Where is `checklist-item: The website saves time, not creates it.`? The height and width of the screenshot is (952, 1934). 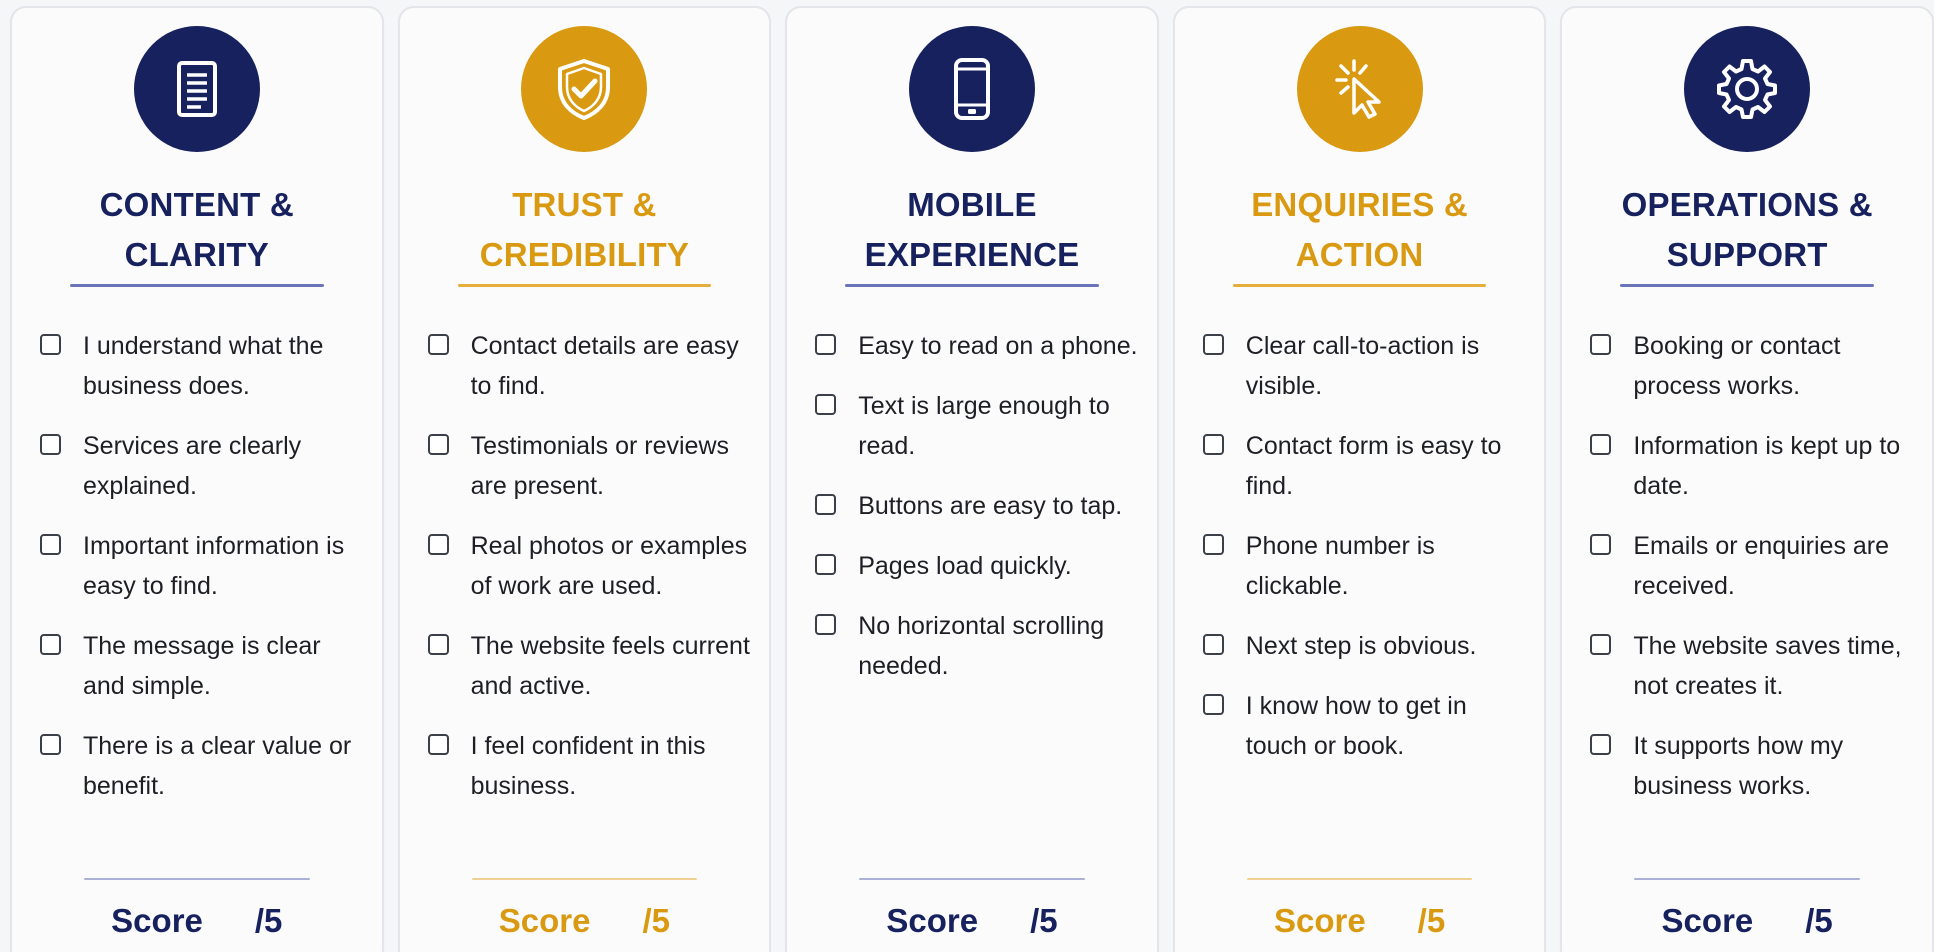
checklist-item: The website saves time, not creates it. is located at coordinates (1752, 666).